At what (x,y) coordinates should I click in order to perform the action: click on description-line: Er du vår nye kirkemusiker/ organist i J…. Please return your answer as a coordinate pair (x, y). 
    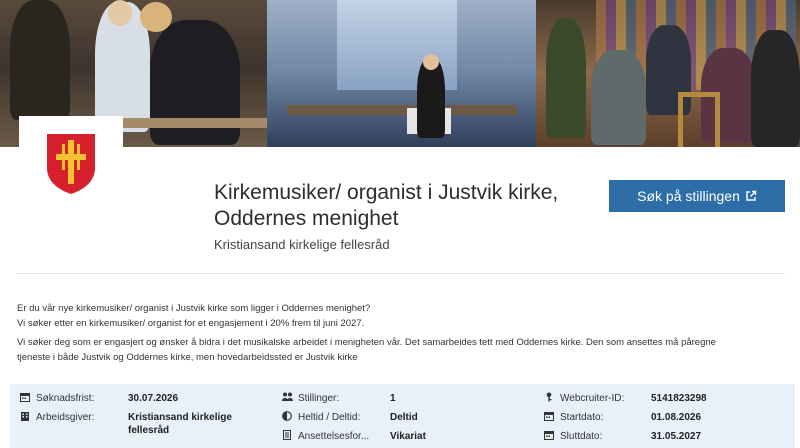
    Looking at the image, I should click on (194, 308).